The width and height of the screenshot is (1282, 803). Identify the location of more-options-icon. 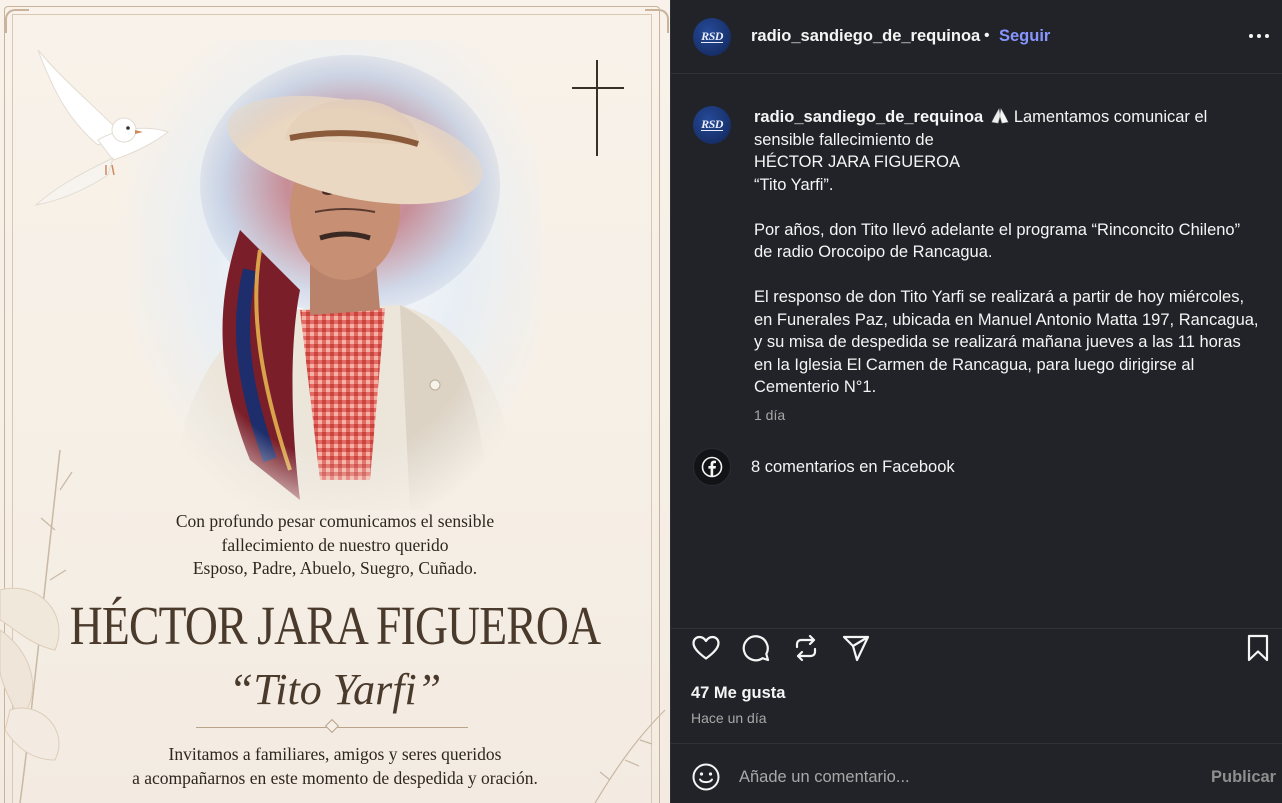
(1261, 36).